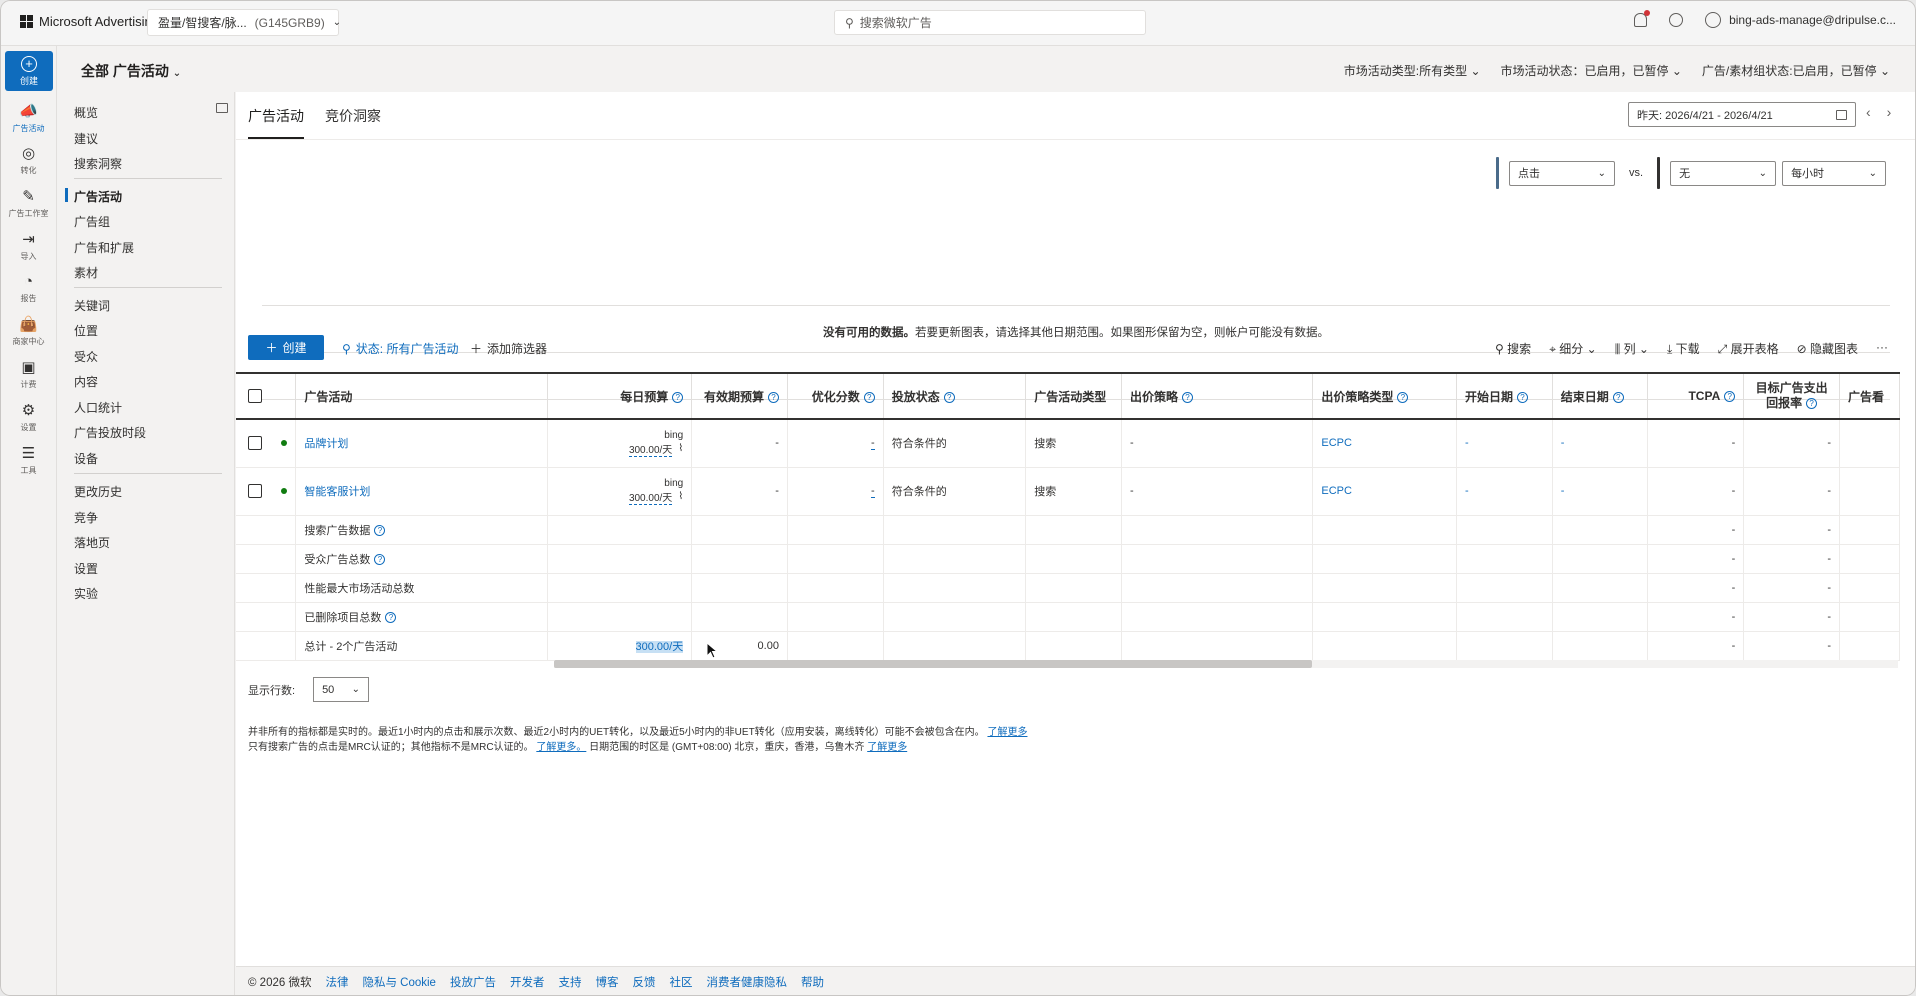 This screenshot has height=996, width=1916. What do you see at coordinates (110, 432) in the screenshot?
I see `nav-item-ad-schedule: 广告投放时段` at bounding box center [110, 432].